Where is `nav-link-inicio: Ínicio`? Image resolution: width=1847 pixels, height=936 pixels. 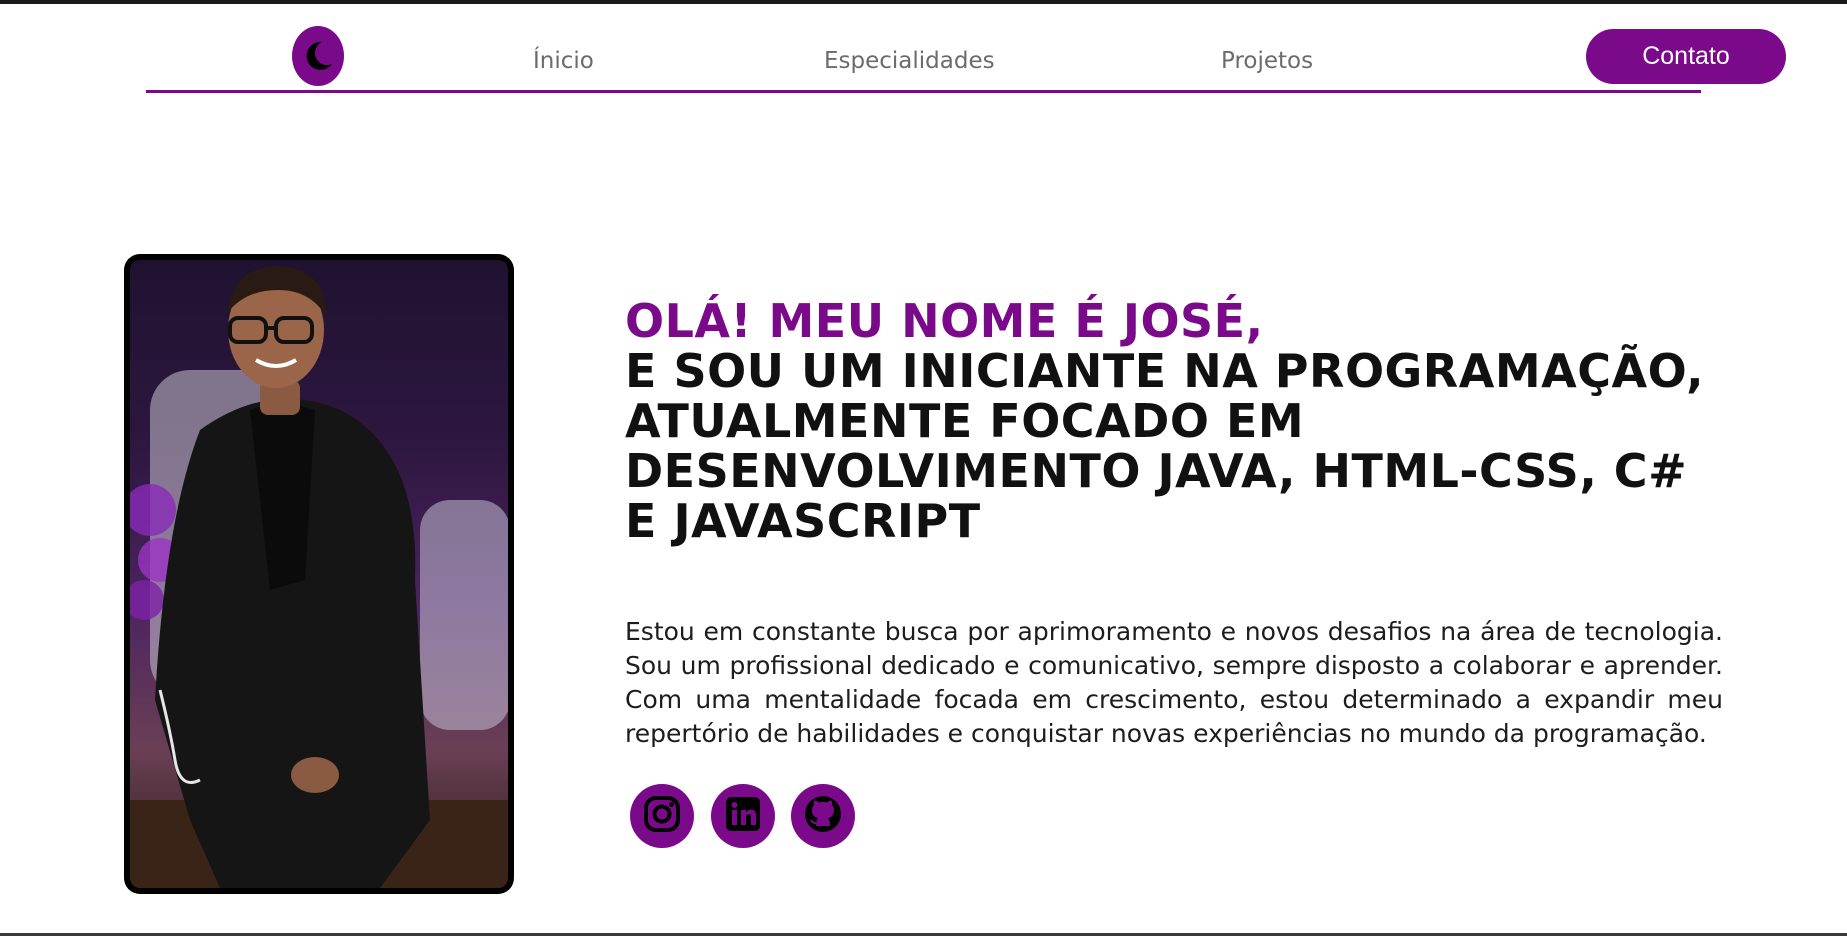 nav-link-inicio: Ínicio is located at coordinates (563, 61).